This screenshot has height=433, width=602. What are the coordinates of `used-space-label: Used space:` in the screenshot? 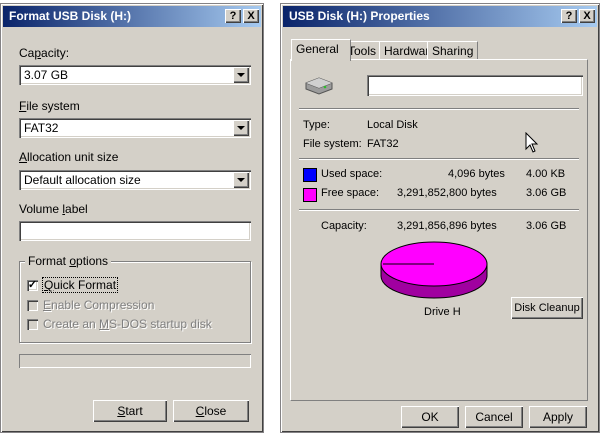 It's located at (352, 174).